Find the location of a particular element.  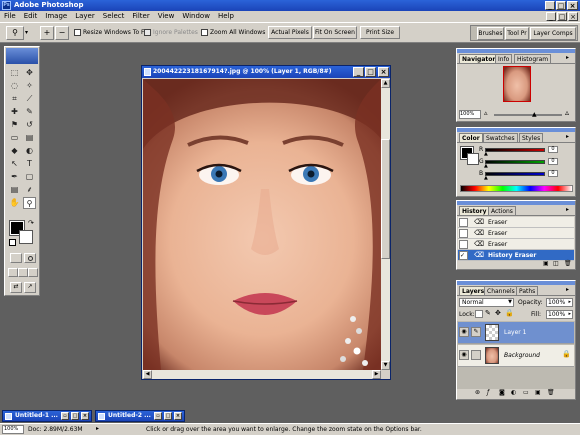

notes-tool-icon: ▤ is located at coordinates (14, 190).